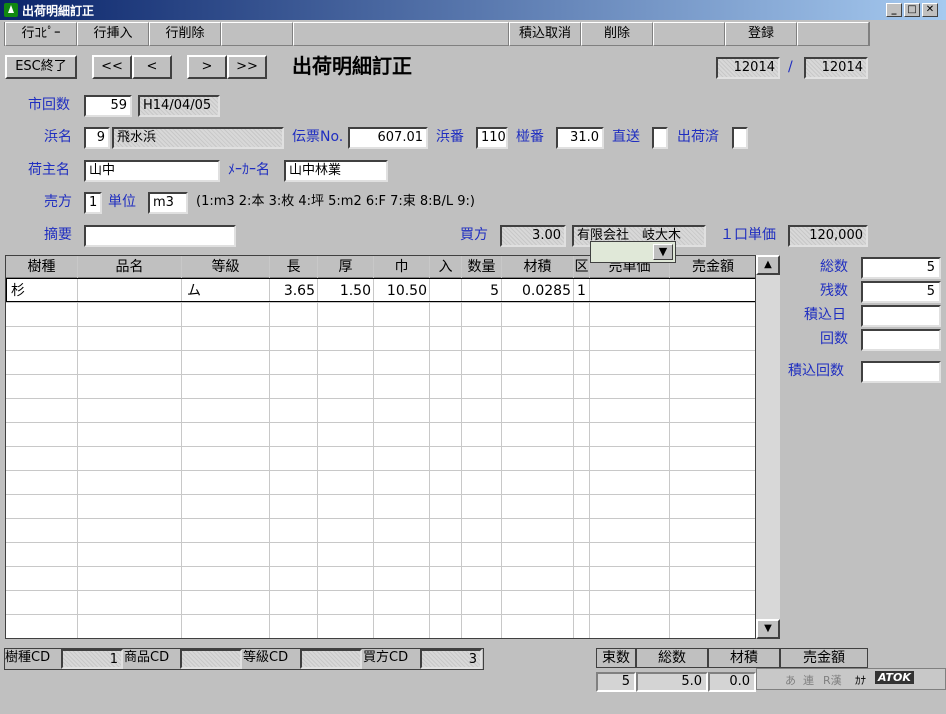 Image resolution: width=946 pixels, height=714 pixels. What do you see at coordinates (545, 34) in the screenshot?
I see `cancel-loading-button: 積込取消` at bounding box center [545, 34].